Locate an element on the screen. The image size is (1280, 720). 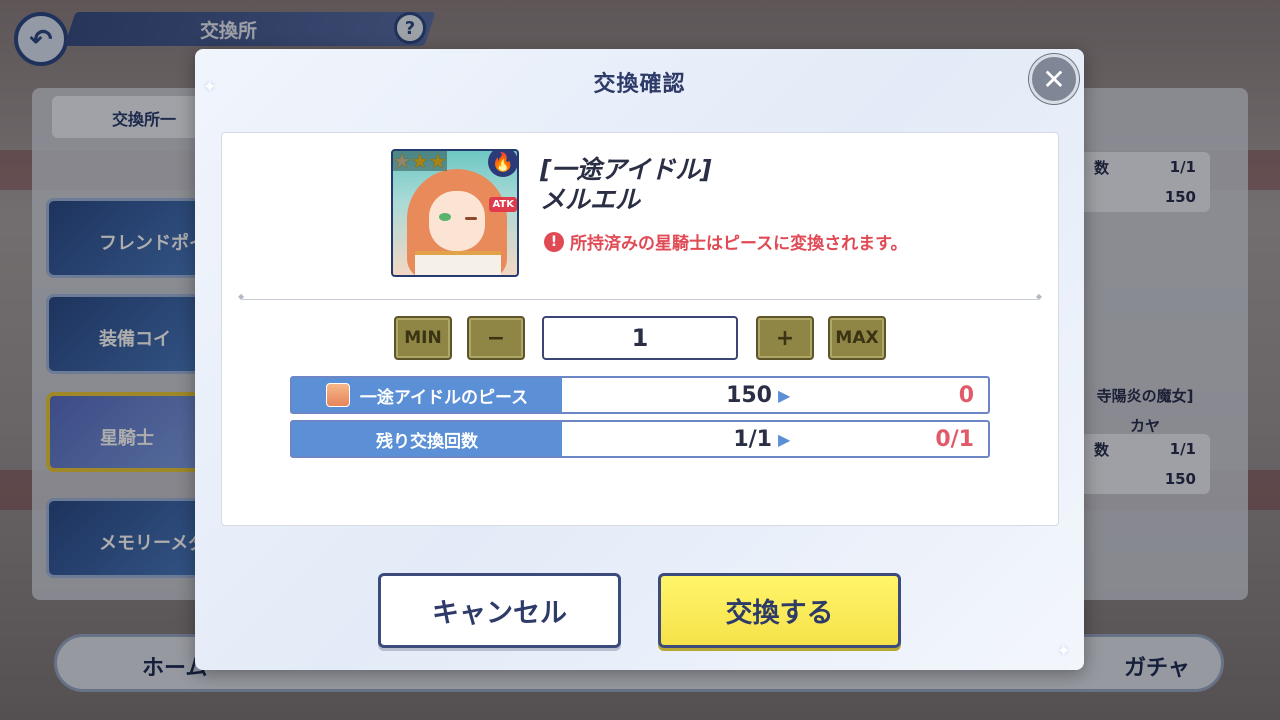
notice-text: 所持済みの星騎士はピースに変換されます。 is located at coordinates (739, 244).